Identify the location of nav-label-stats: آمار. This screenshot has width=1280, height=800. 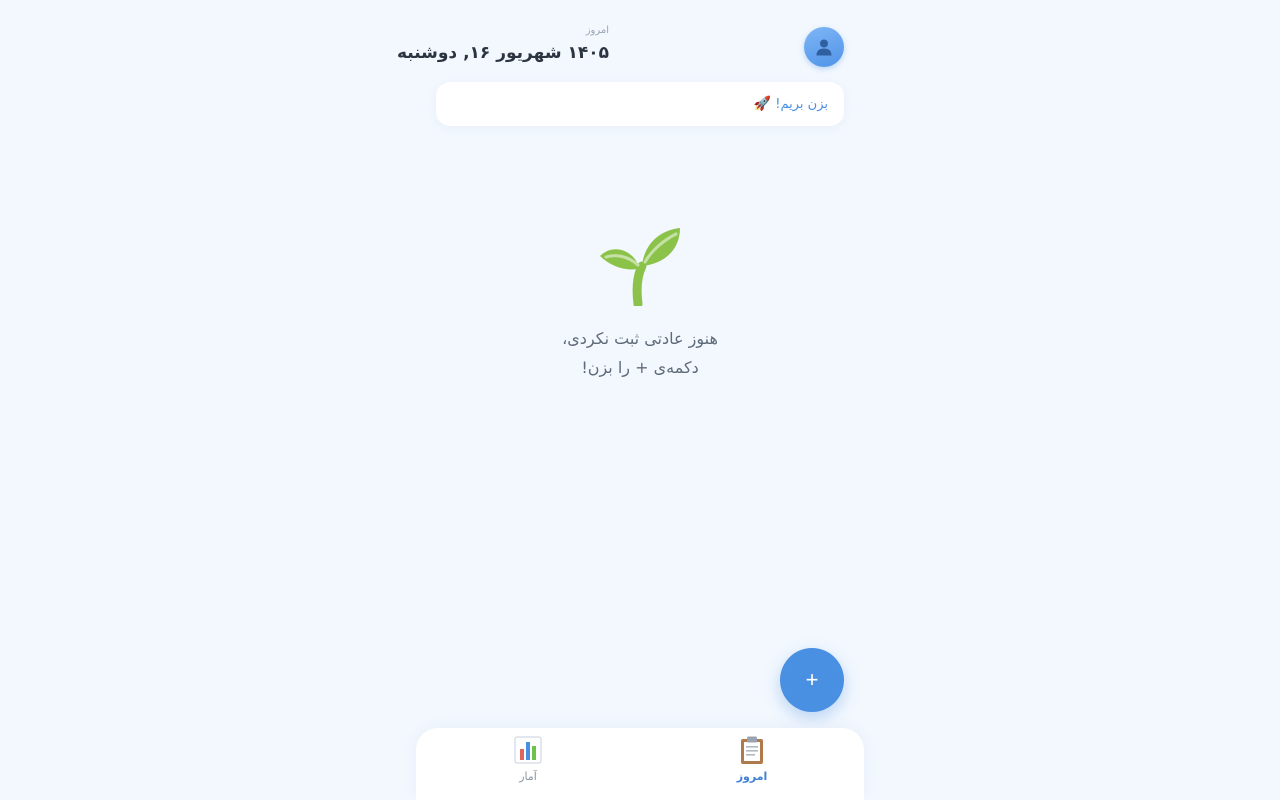
(528, 776).